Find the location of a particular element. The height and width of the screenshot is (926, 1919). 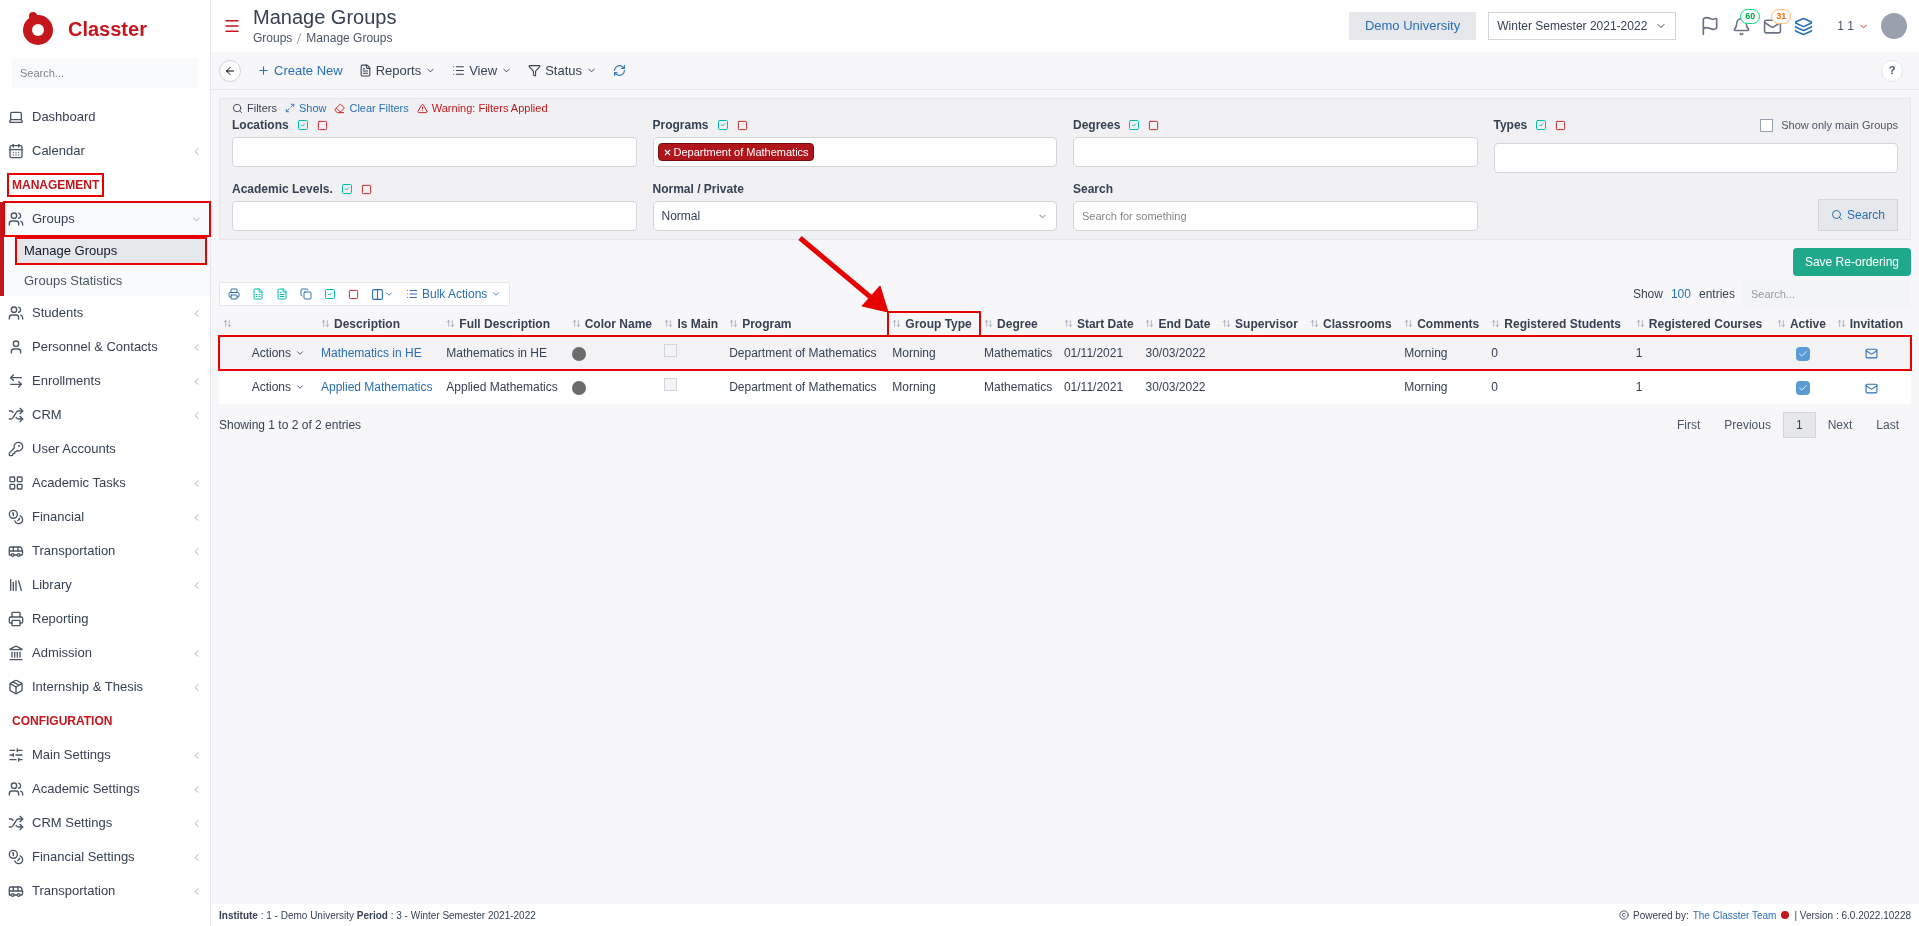

institution-button: Demo University is located at coordinates (1412, 26).